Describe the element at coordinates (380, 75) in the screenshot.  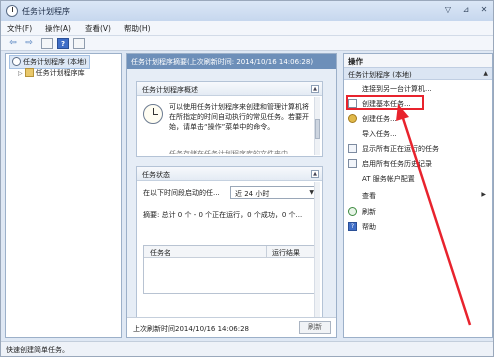
I see `actions-group-label: 任务计划程序 (本地)` at that location.